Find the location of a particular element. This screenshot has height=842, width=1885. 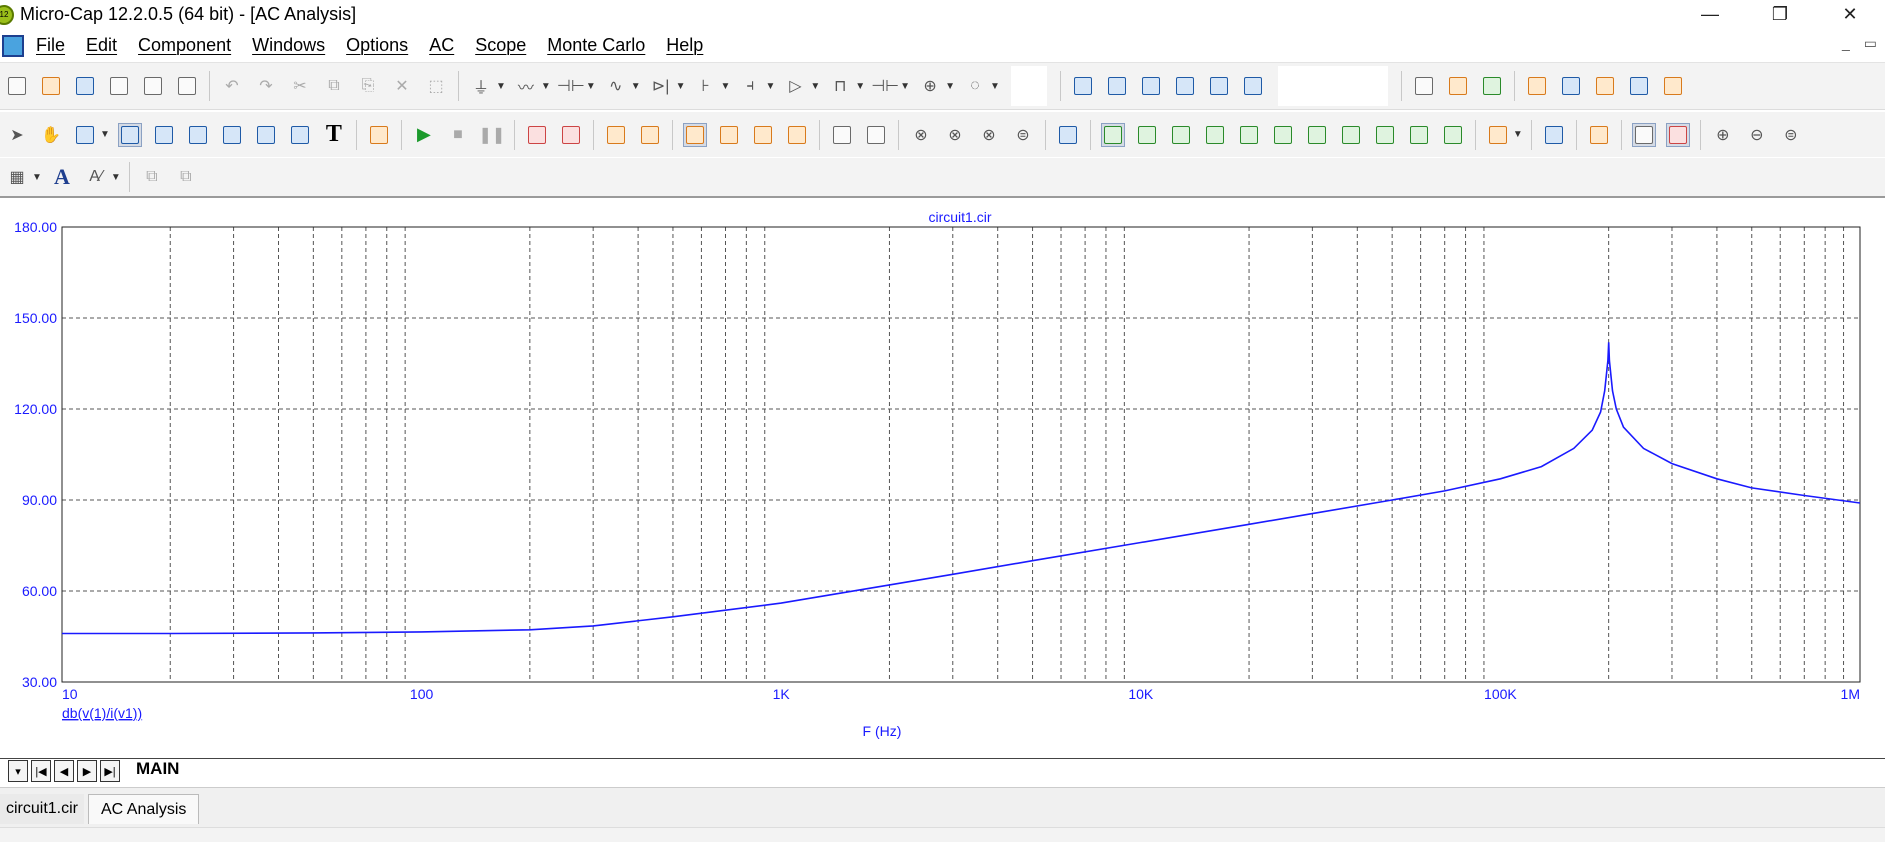

info-icon is located at coordinates (85, 135).